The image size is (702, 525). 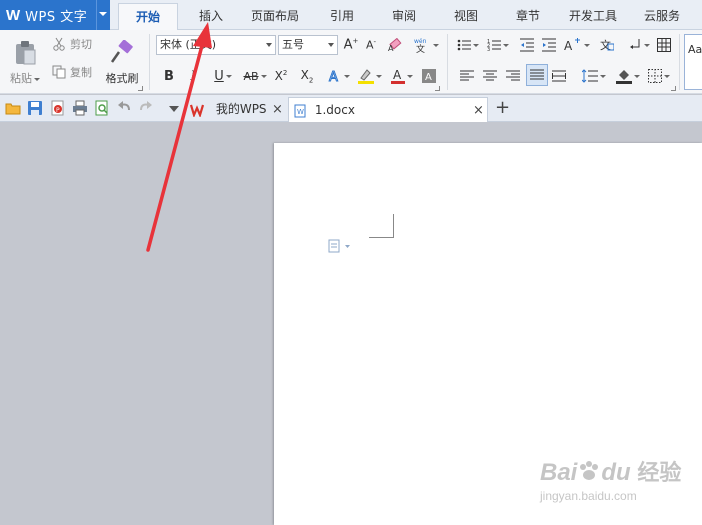 What do you see at coordinates (26, 53) in the screenshot?
I see `paste-icon` at bounding box center [26, 53].